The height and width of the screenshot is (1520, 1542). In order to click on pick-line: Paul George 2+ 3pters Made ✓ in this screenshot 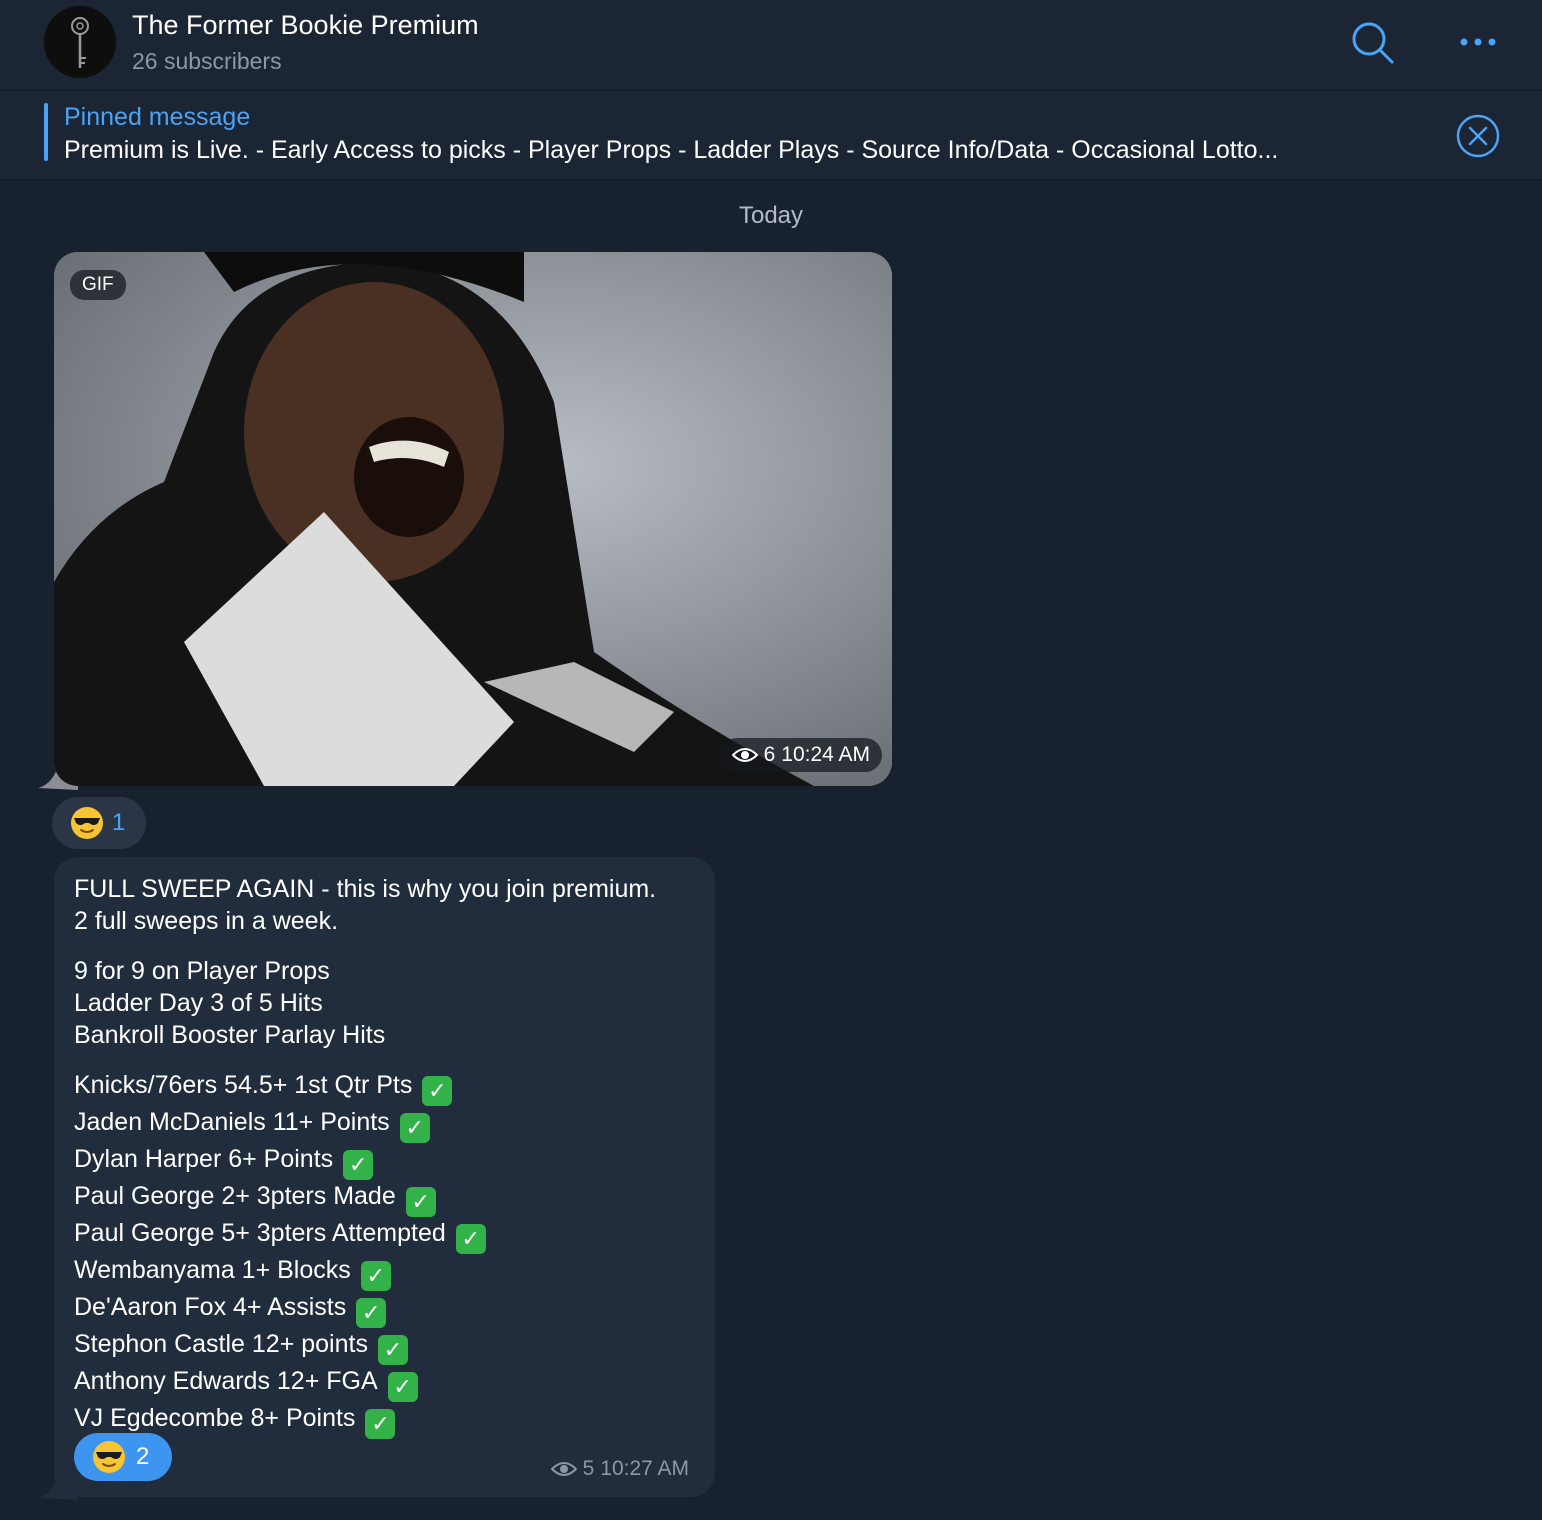, I will do `click(365, 1198)`.